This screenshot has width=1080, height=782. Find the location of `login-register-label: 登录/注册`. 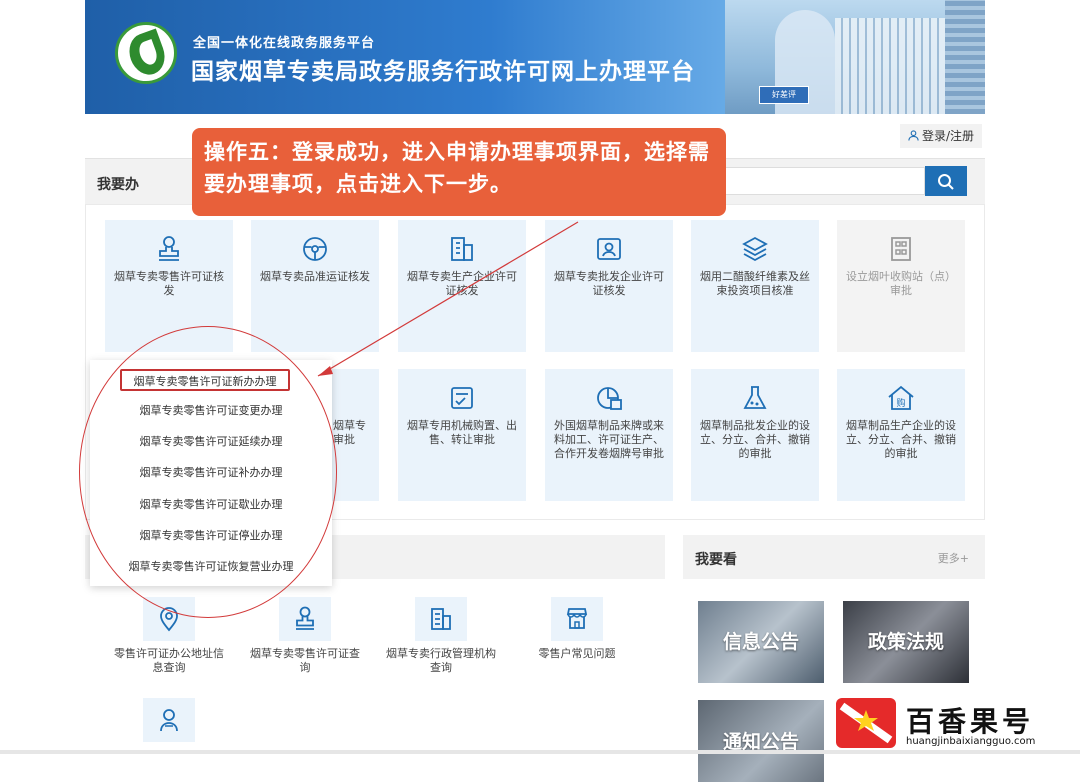

login-register-label: 登录/注册 is located at coordinates (948, 136).